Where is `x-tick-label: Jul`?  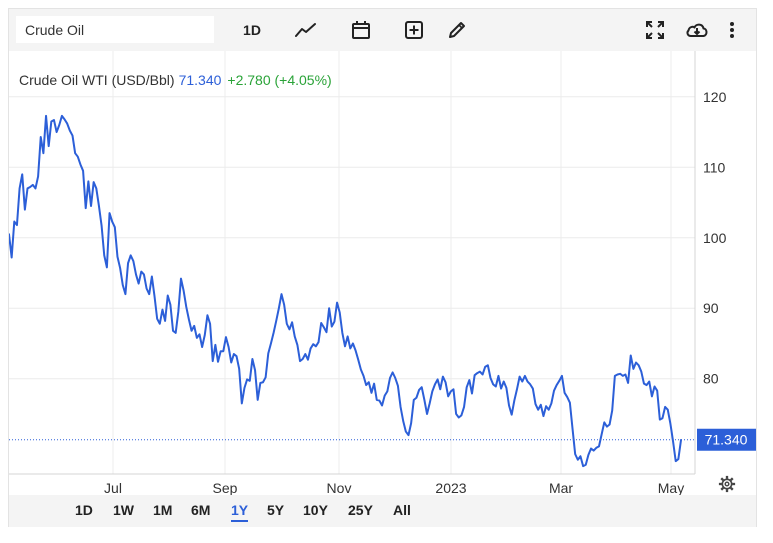 x-tick-label: Jul is located at coordinates (113, 487).